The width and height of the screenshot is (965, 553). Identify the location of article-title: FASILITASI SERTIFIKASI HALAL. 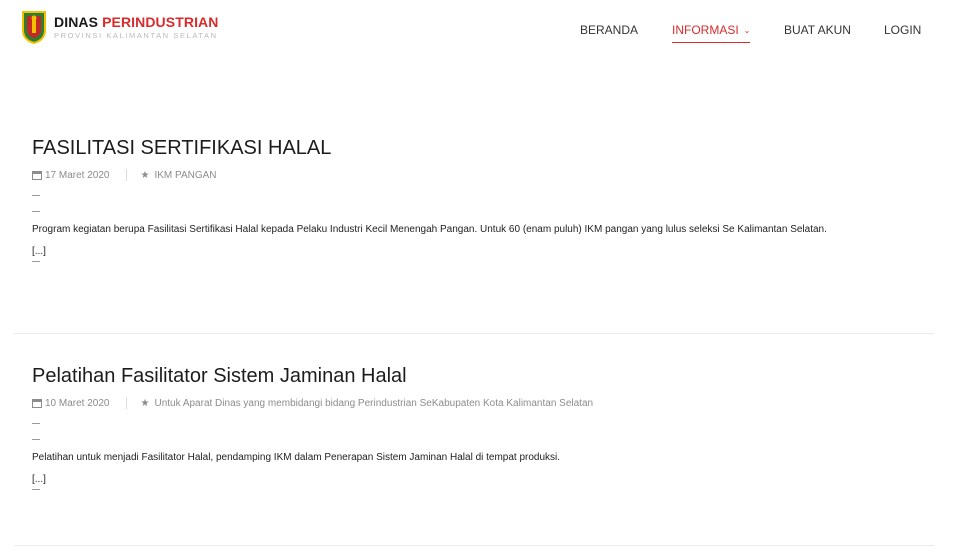
(482, 148).